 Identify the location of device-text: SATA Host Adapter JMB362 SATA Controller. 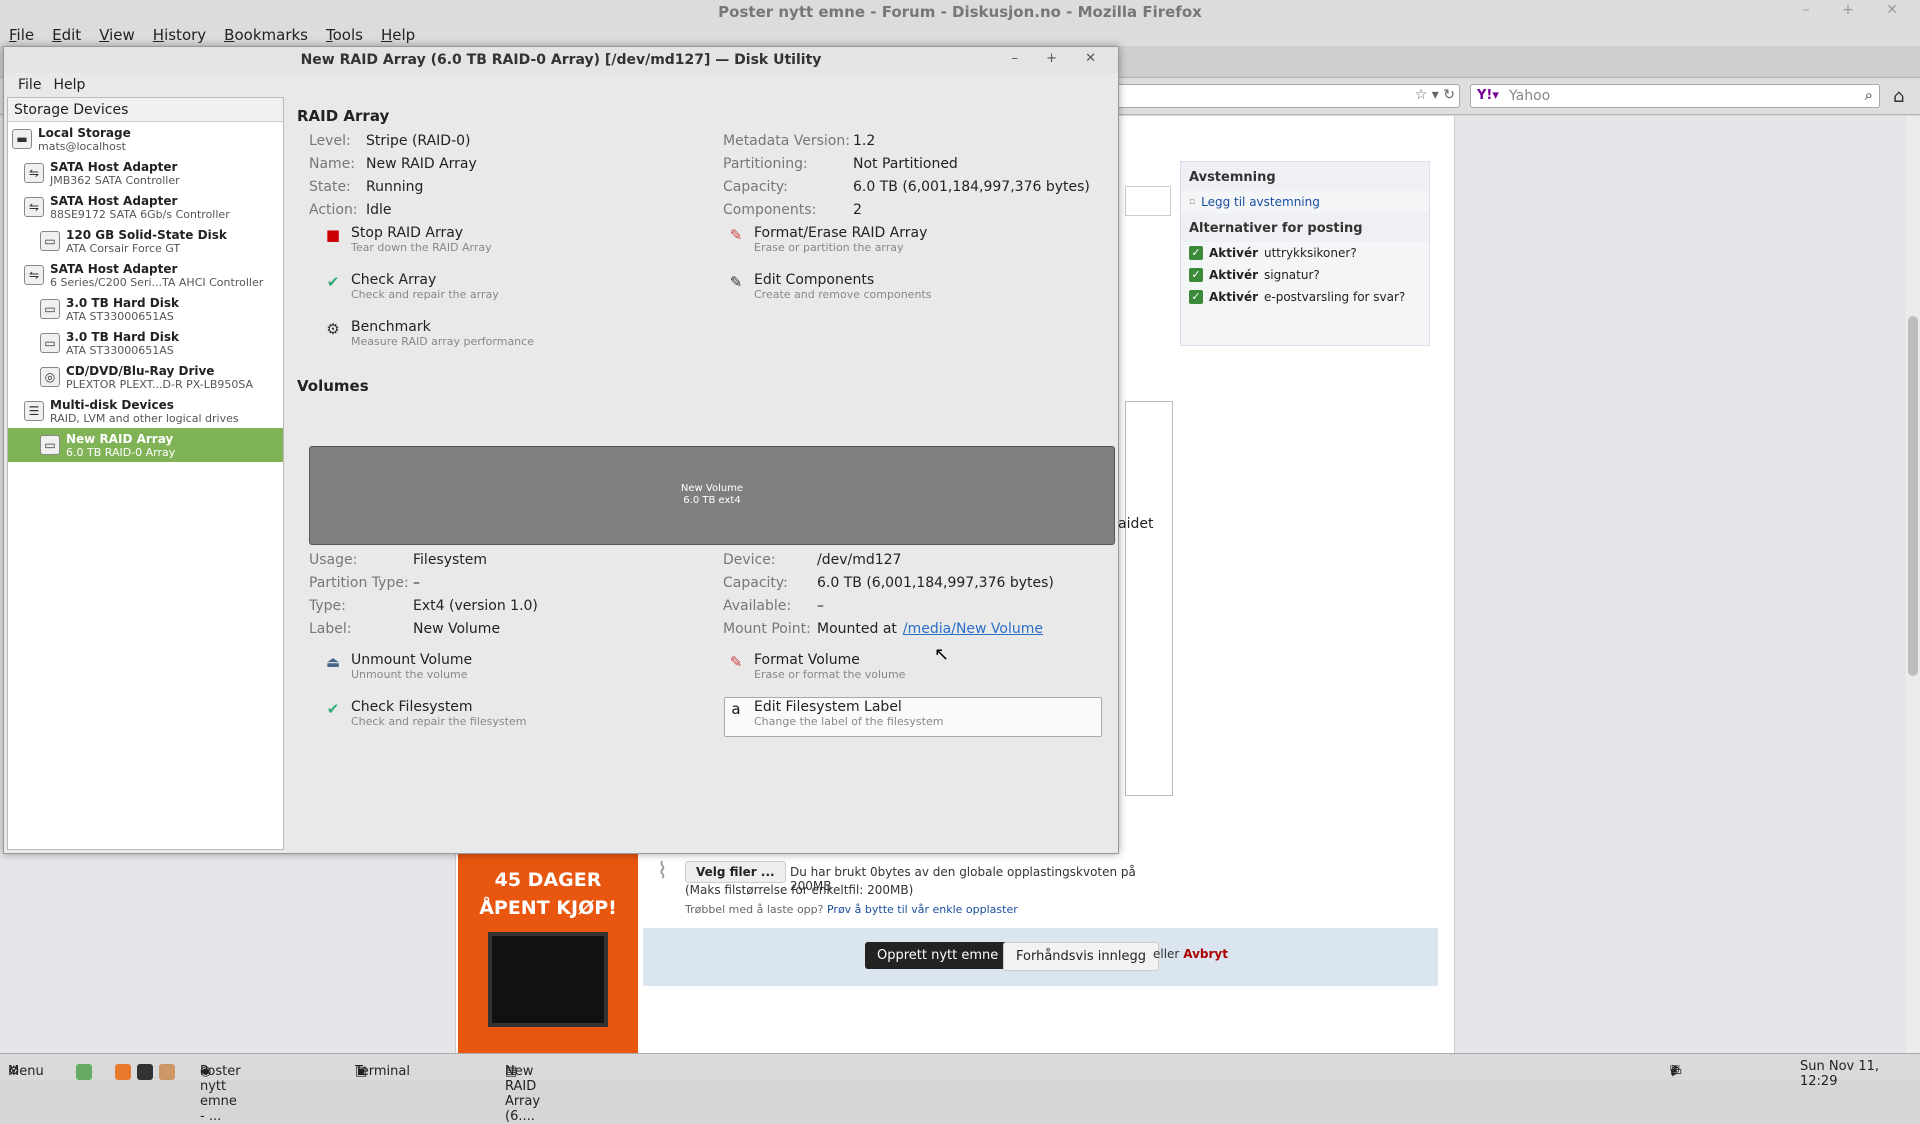
(115, 173).